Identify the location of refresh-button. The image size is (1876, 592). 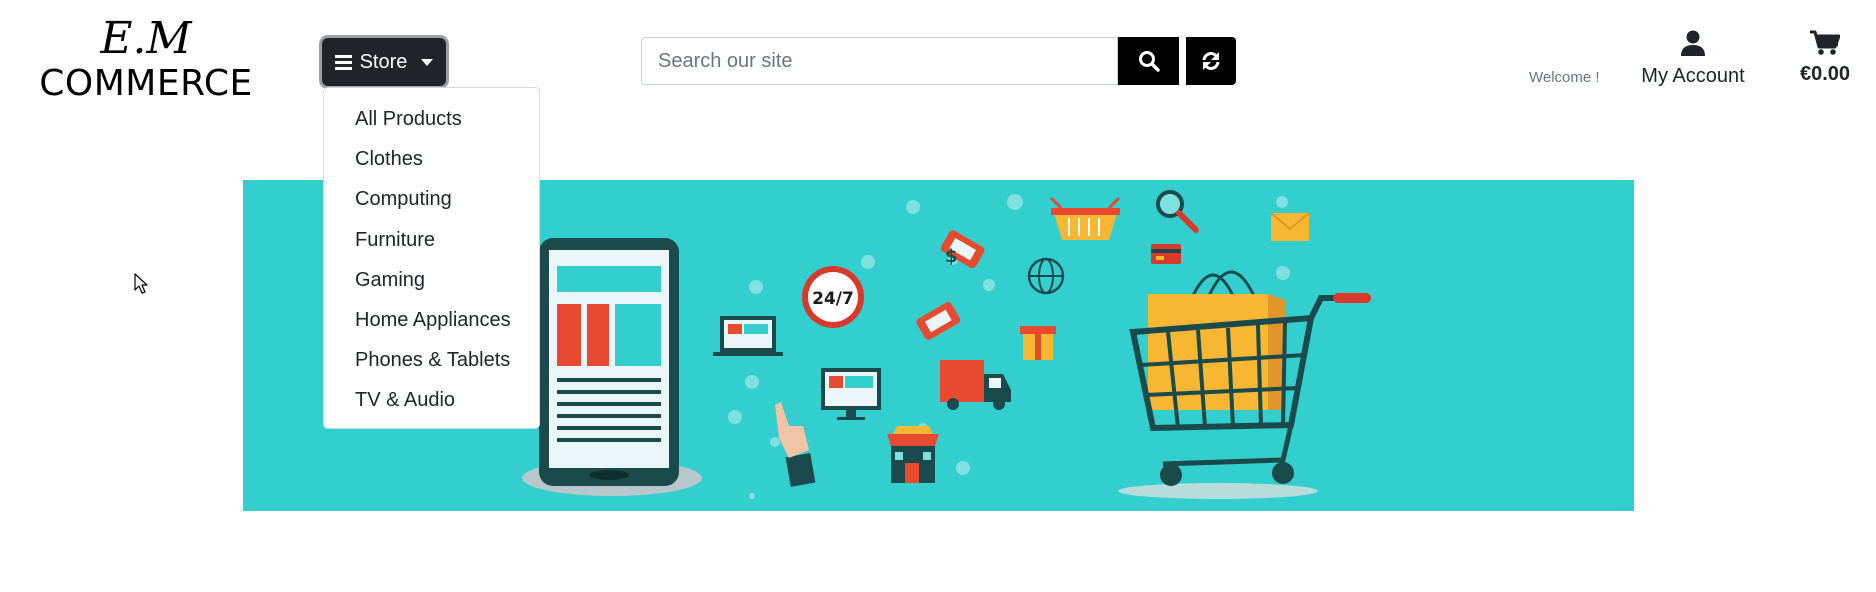
(1211, 61).